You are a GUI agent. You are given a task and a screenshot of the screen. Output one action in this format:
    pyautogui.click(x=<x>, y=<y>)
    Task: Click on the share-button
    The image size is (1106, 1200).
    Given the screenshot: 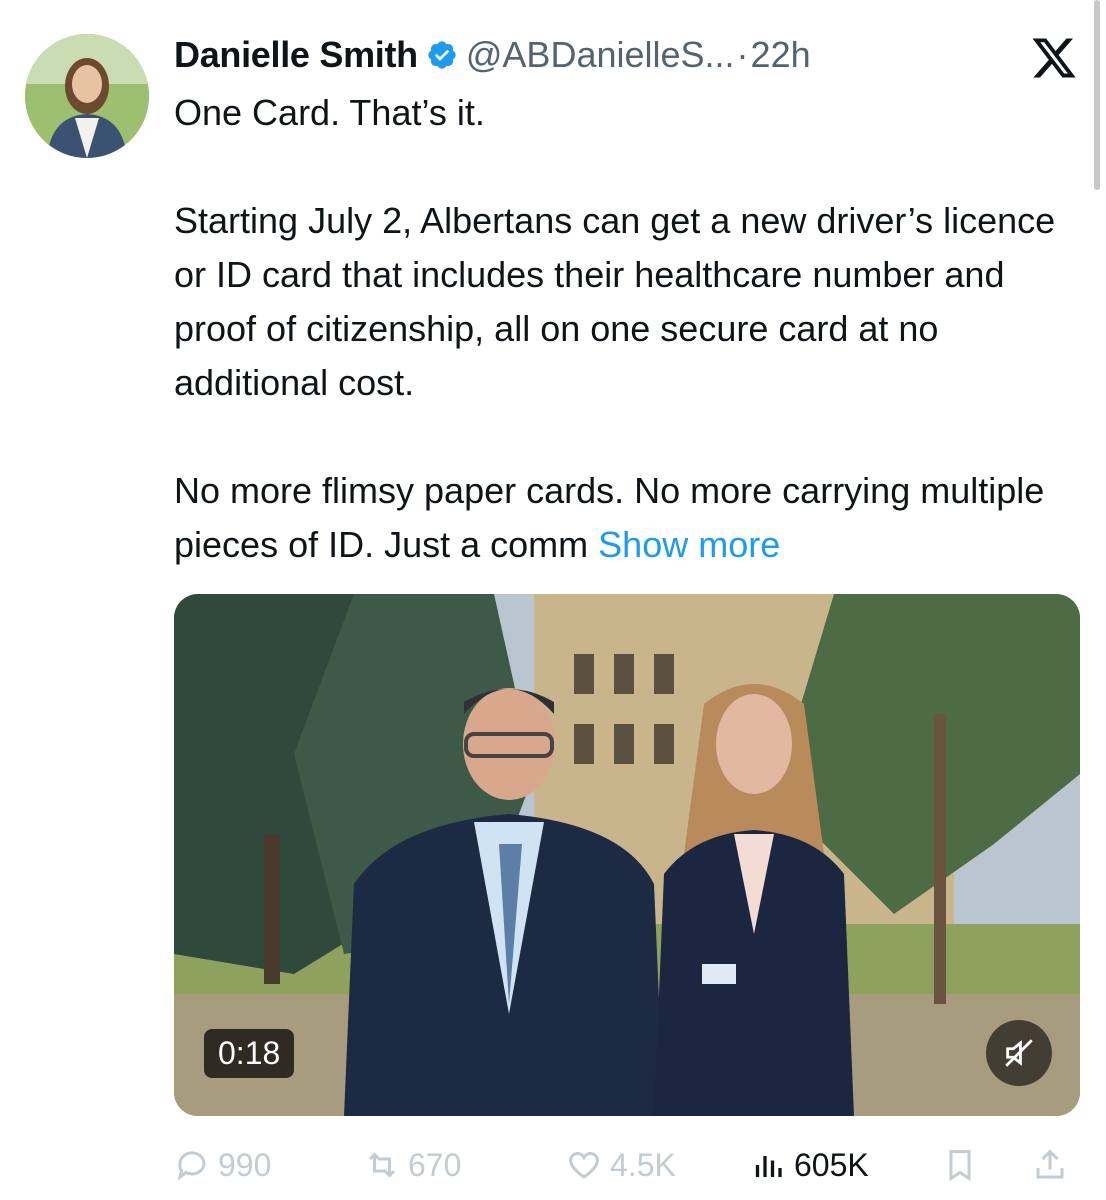 What is the action you would take?
    pyautogui.click(x=1054, y=1165)
    